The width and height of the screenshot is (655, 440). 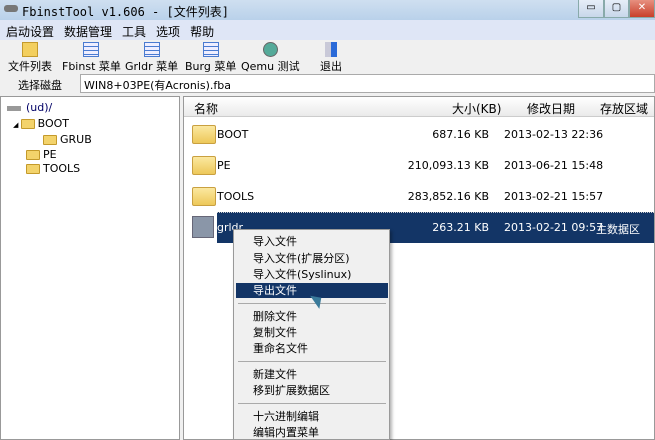 What do you see at coordinates (11, 8) in the screenshot?
I see `app-icon` at bounding box center [11, 8].